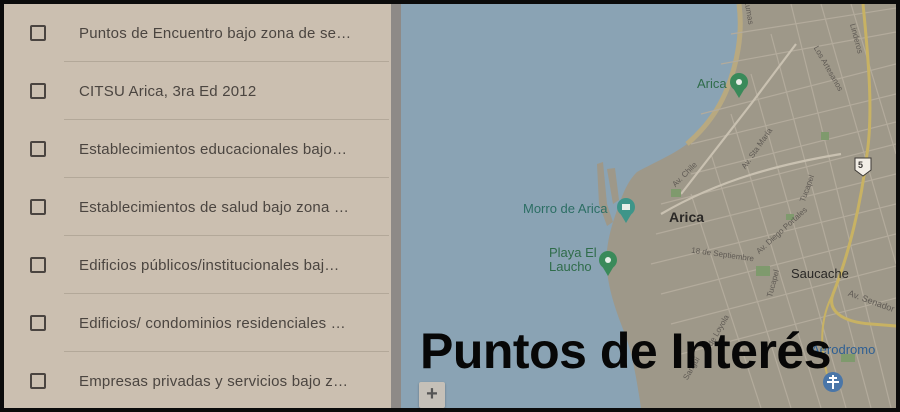  I want to click on place-label-playa-line1: Playa El, so click(573, 252).